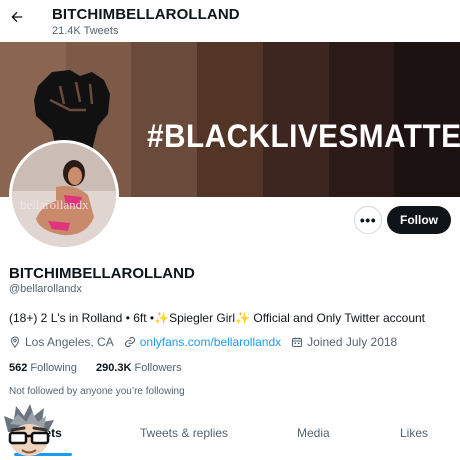  I want to click on join-date-text: Joined July 2018, so click(352, 342).